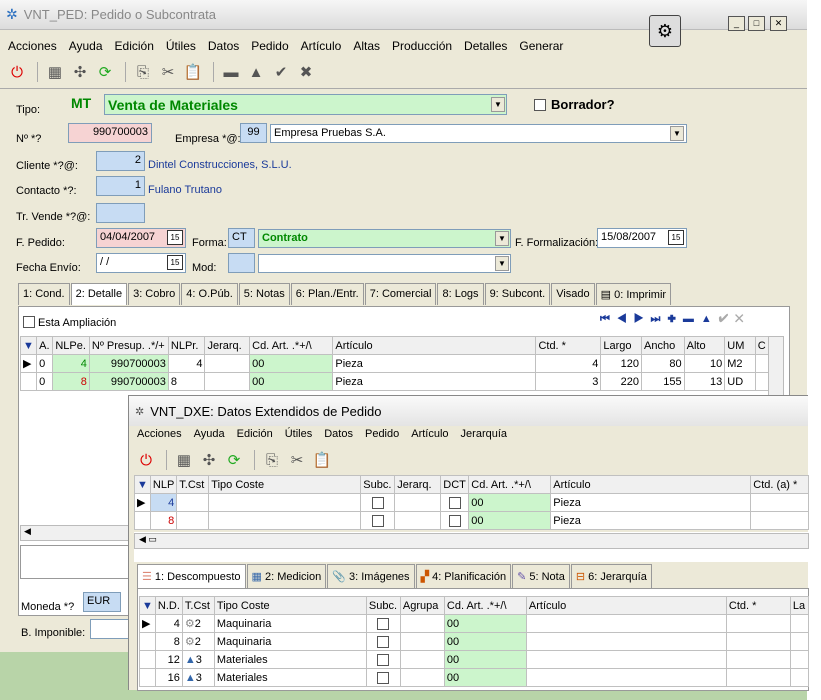 Image resolution: width=821 pixels, height=700 pixels. I want to click on col-dct: DCT, so click(455, 484).